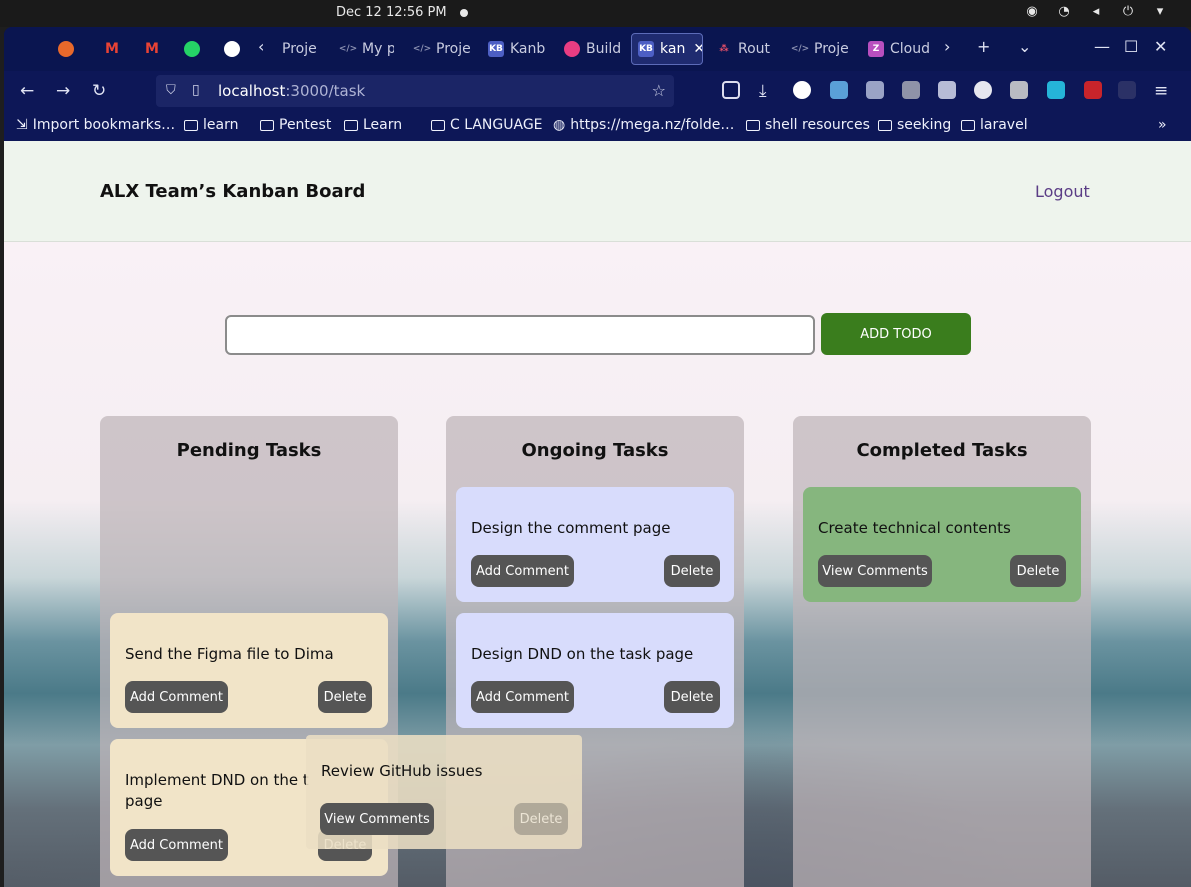 This screenshot has width=1191, height=887. Describe the element at coordinates (1161, 91) in the screenshot. I see `menu-icon: ≡` at that location.